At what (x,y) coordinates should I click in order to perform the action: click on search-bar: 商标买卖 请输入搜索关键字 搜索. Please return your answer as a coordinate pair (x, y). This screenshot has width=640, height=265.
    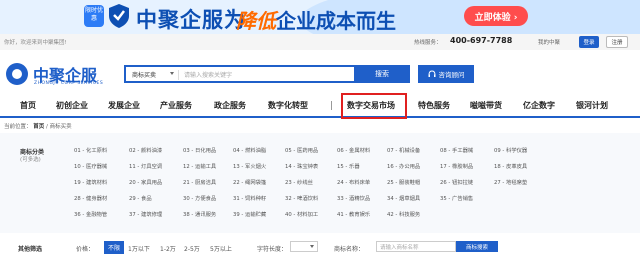
    Looking at the image, I should click on (267, 74).